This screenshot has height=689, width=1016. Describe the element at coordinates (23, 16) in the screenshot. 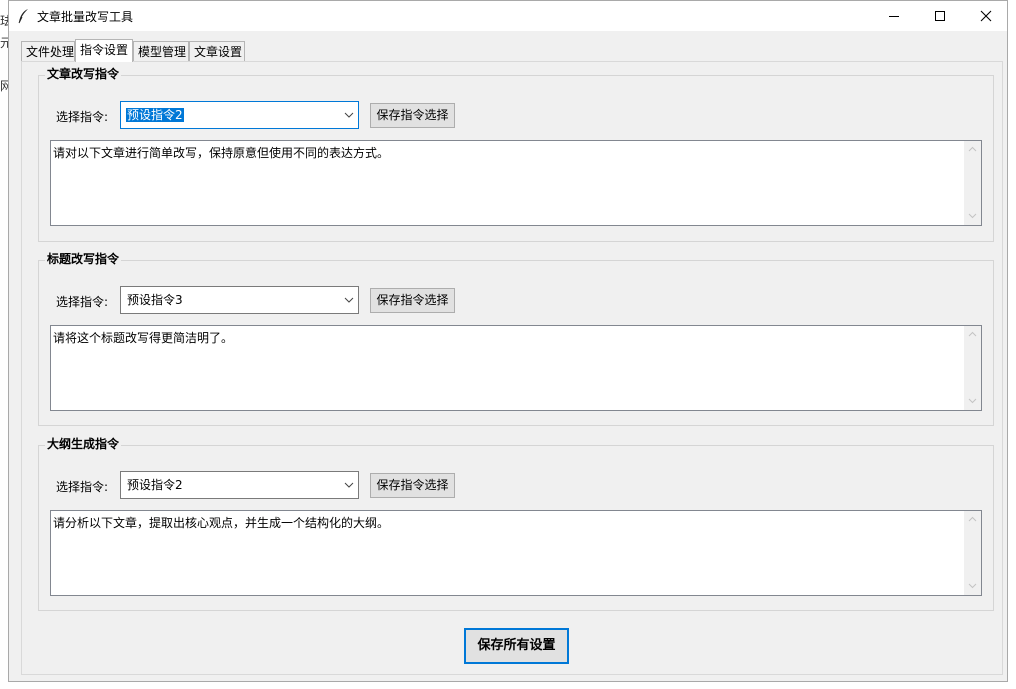

I see `feather-icon` at that location.